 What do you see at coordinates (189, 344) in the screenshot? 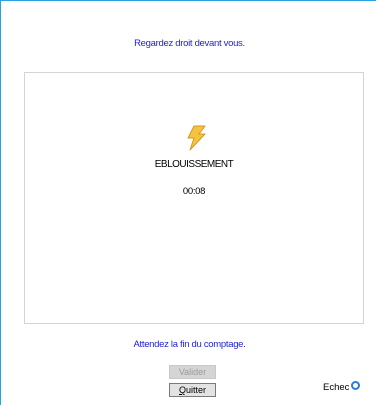
I see `status-message: Attendez la fin du comptage.` at bounding box center [189, 344].